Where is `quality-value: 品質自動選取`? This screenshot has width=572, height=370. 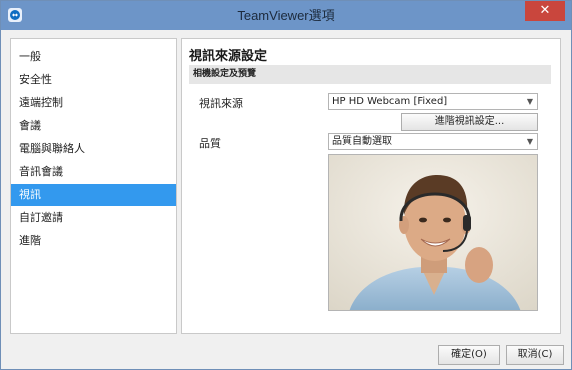
quality-value: 品質自動選取 is located at coordinates (362, 141).